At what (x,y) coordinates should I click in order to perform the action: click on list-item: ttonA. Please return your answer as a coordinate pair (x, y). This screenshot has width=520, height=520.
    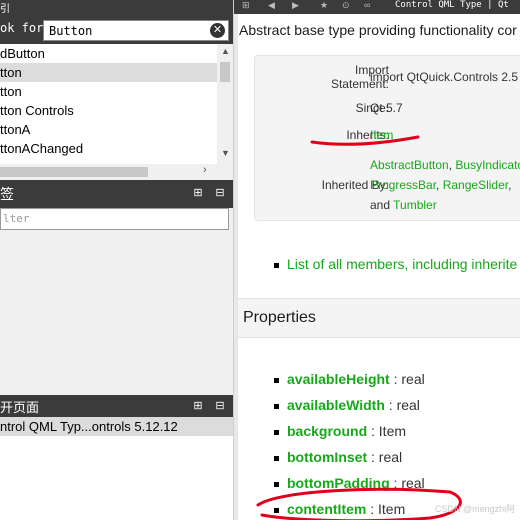
    Looking at the image, I should click on (108, 129).